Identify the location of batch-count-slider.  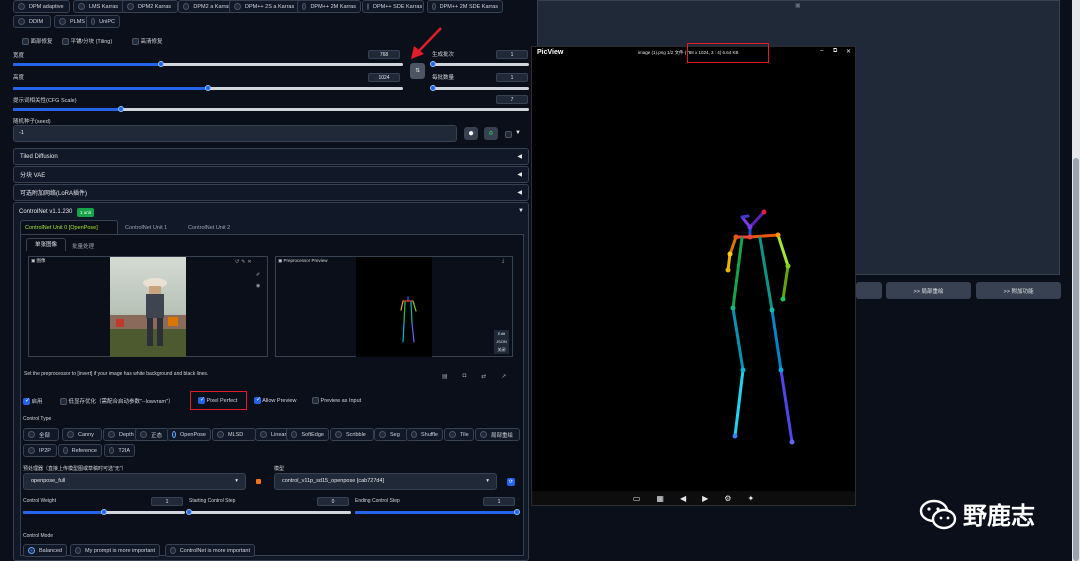
(479, 64).